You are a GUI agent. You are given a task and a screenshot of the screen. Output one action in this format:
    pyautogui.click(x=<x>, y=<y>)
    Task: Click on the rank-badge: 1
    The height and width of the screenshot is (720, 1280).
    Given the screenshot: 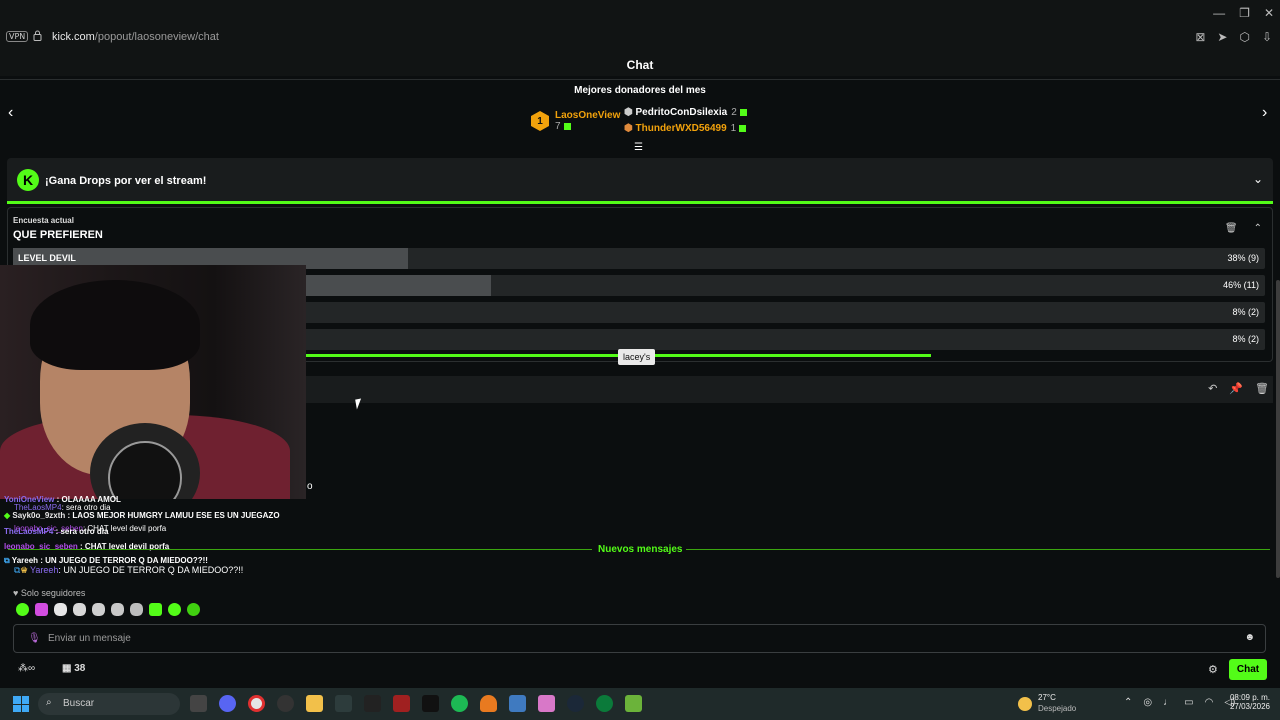 What is the action you would take?
    pyautogui.click(x=540, y=121)
    